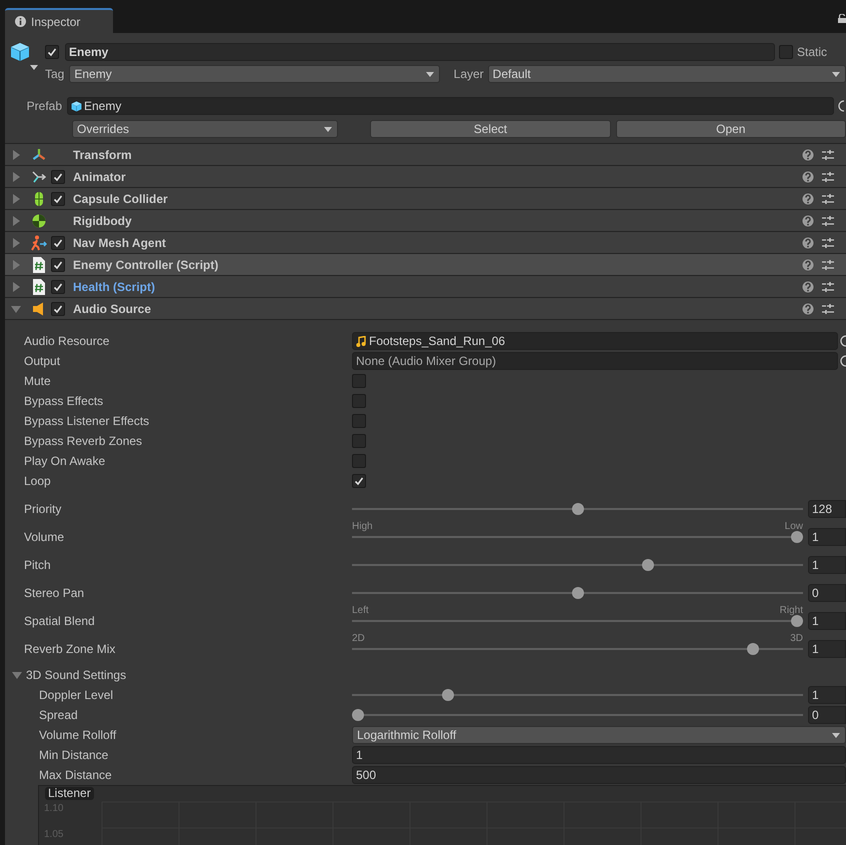  I want to click on component-header: Rigidbody, so click(425, 221).